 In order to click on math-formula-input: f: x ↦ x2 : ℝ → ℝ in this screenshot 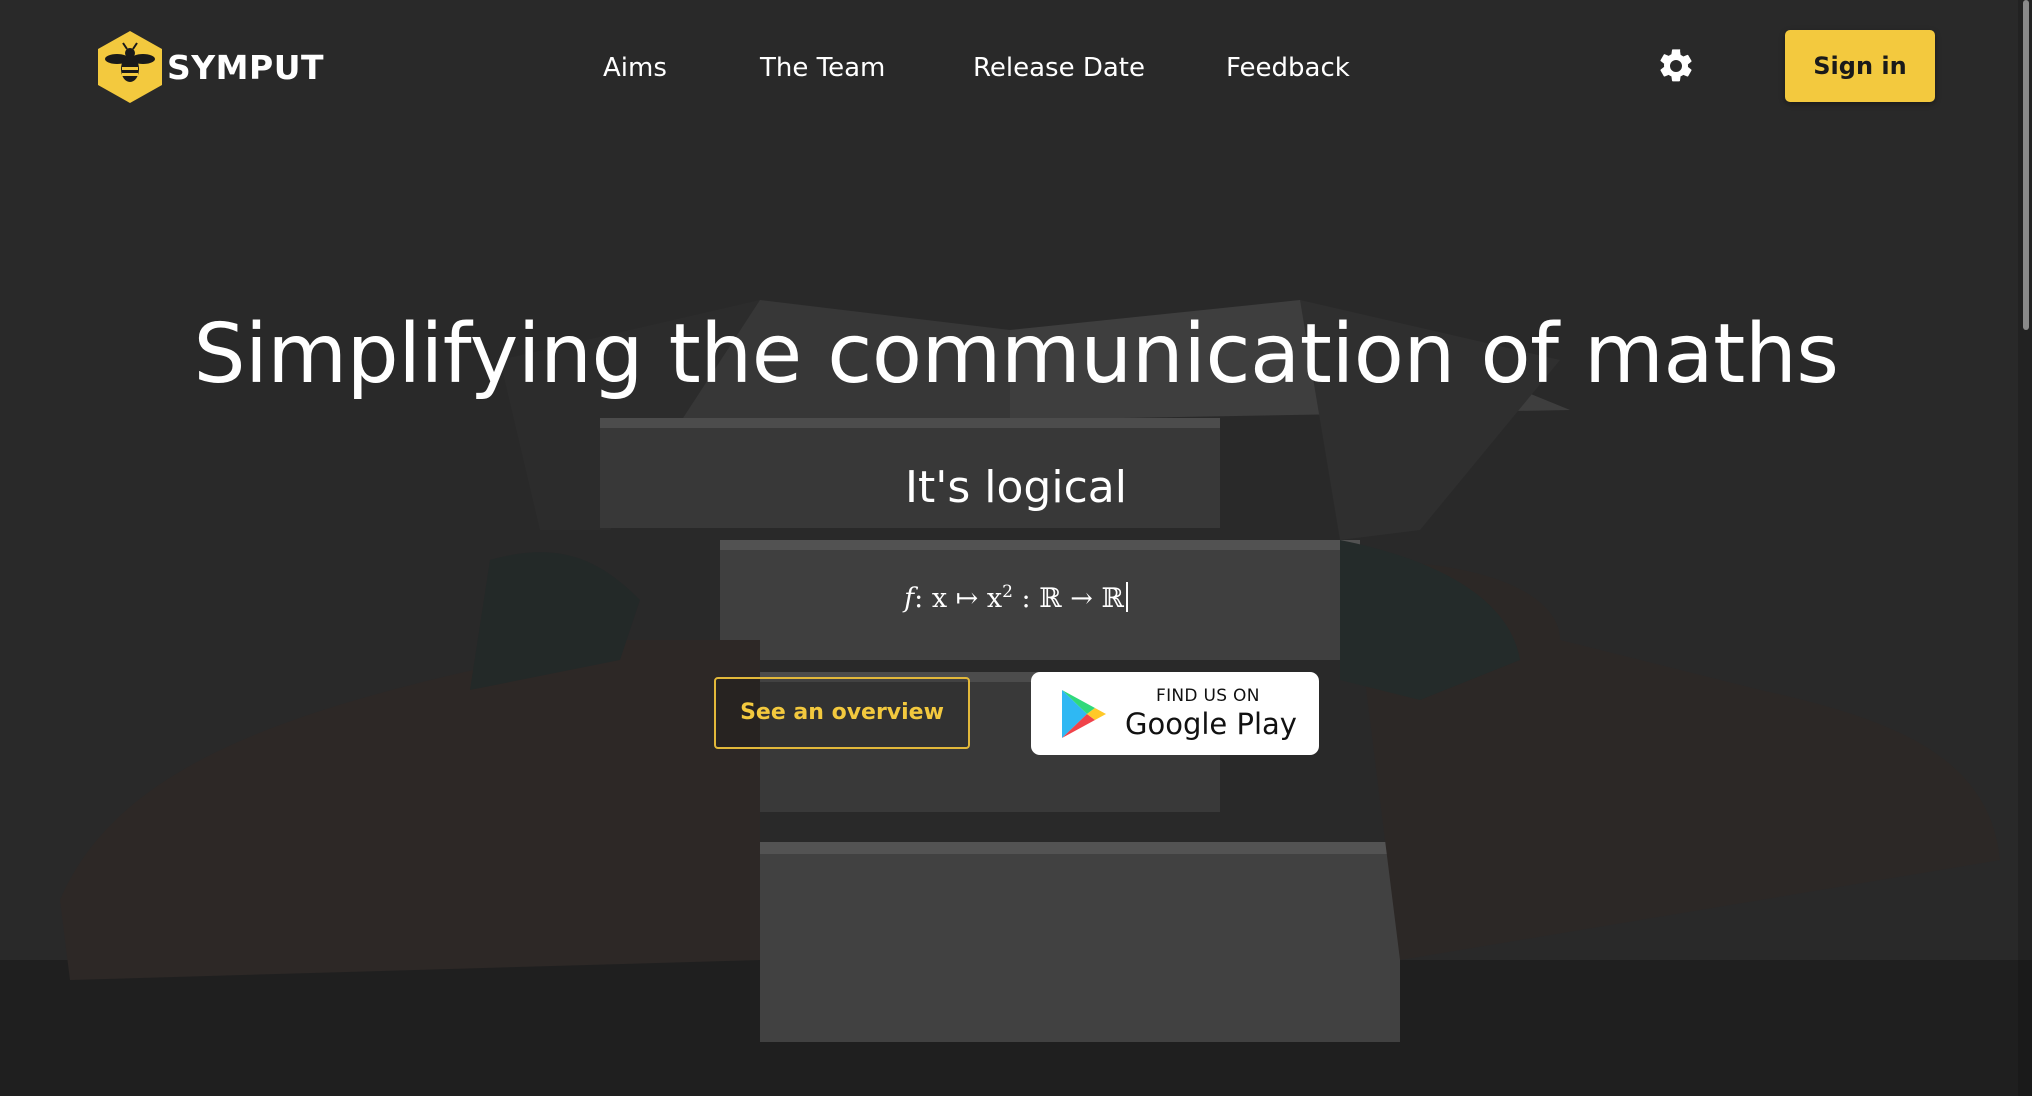, I will do `click(1016, 595)`.